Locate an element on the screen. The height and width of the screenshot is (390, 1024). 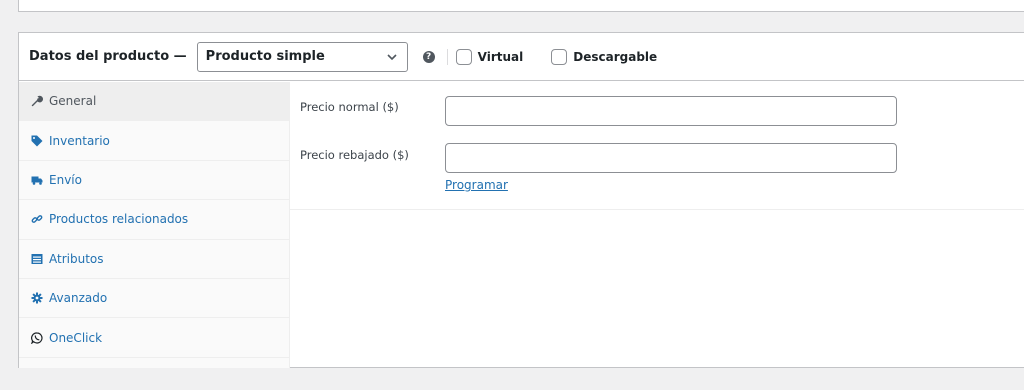
sale-price-label: Precio rebajado ($) is located at coordinates (354, 155).